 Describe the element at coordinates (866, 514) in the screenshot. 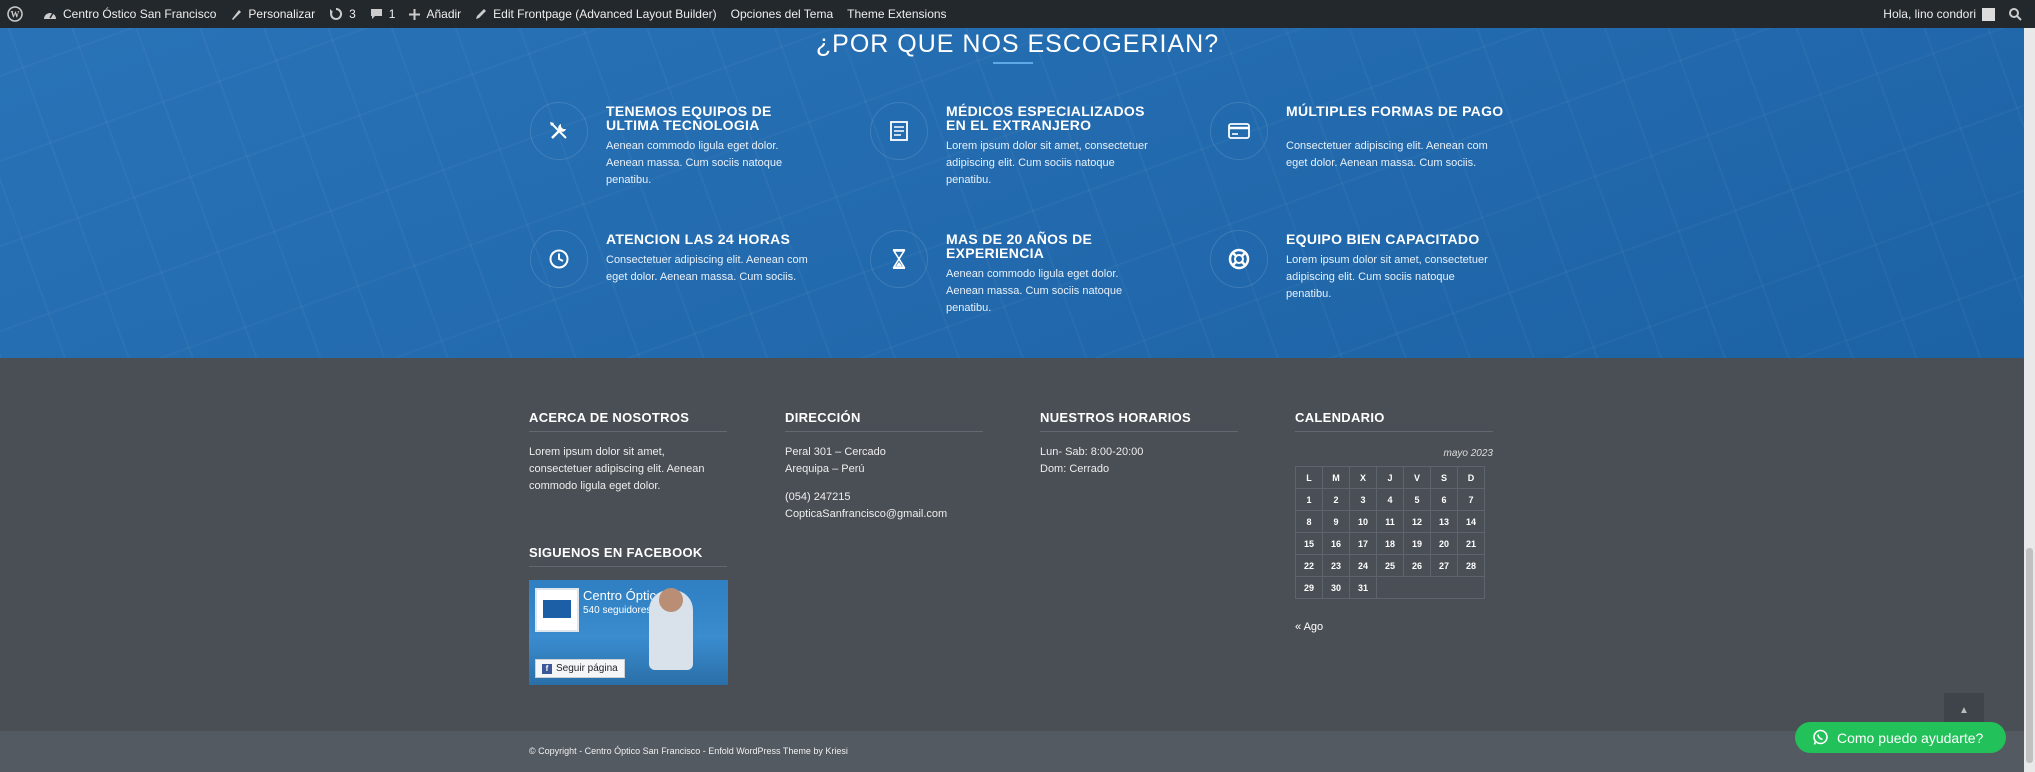

I see `email-address: CopticaSanfrancisco@gmail.com` at that location.